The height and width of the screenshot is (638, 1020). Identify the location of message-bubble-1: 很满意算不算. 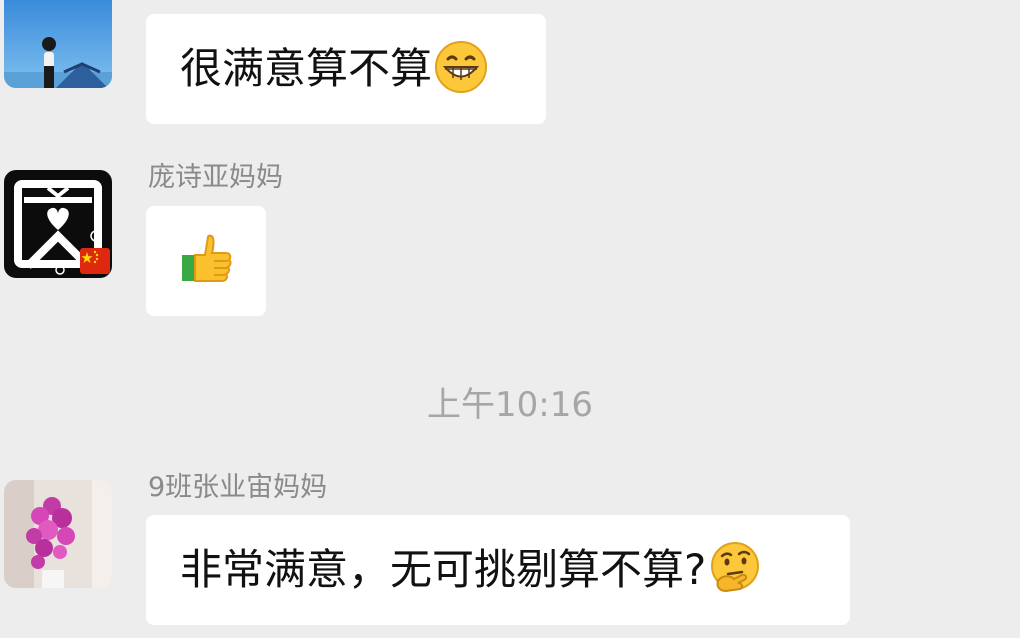
(346, 69).